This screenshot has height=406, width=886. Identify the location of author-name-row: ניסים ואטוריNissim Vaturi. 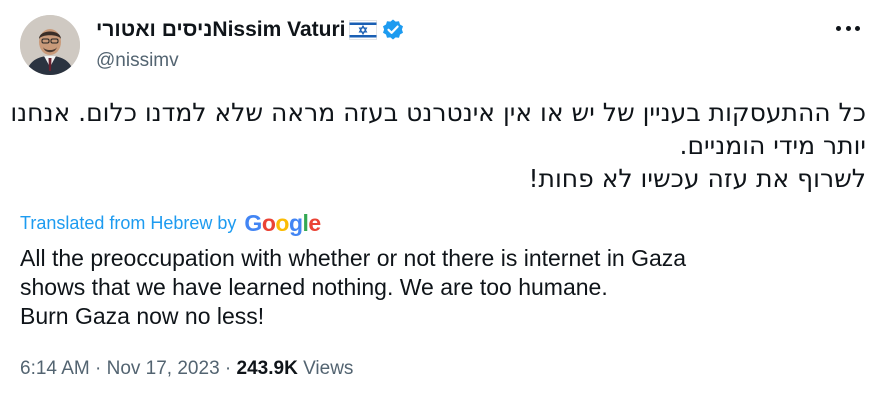
(250, 30).